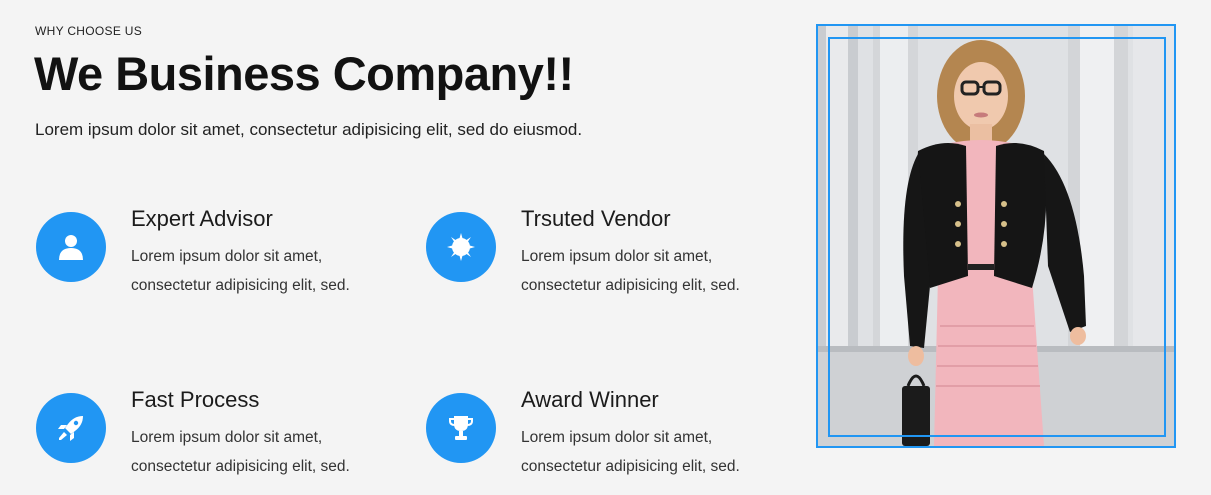 This screenshot has height=495, width=1211. Describe the element at coordinates (71, 247) in the screenshot. I see `user-icon` at that location.